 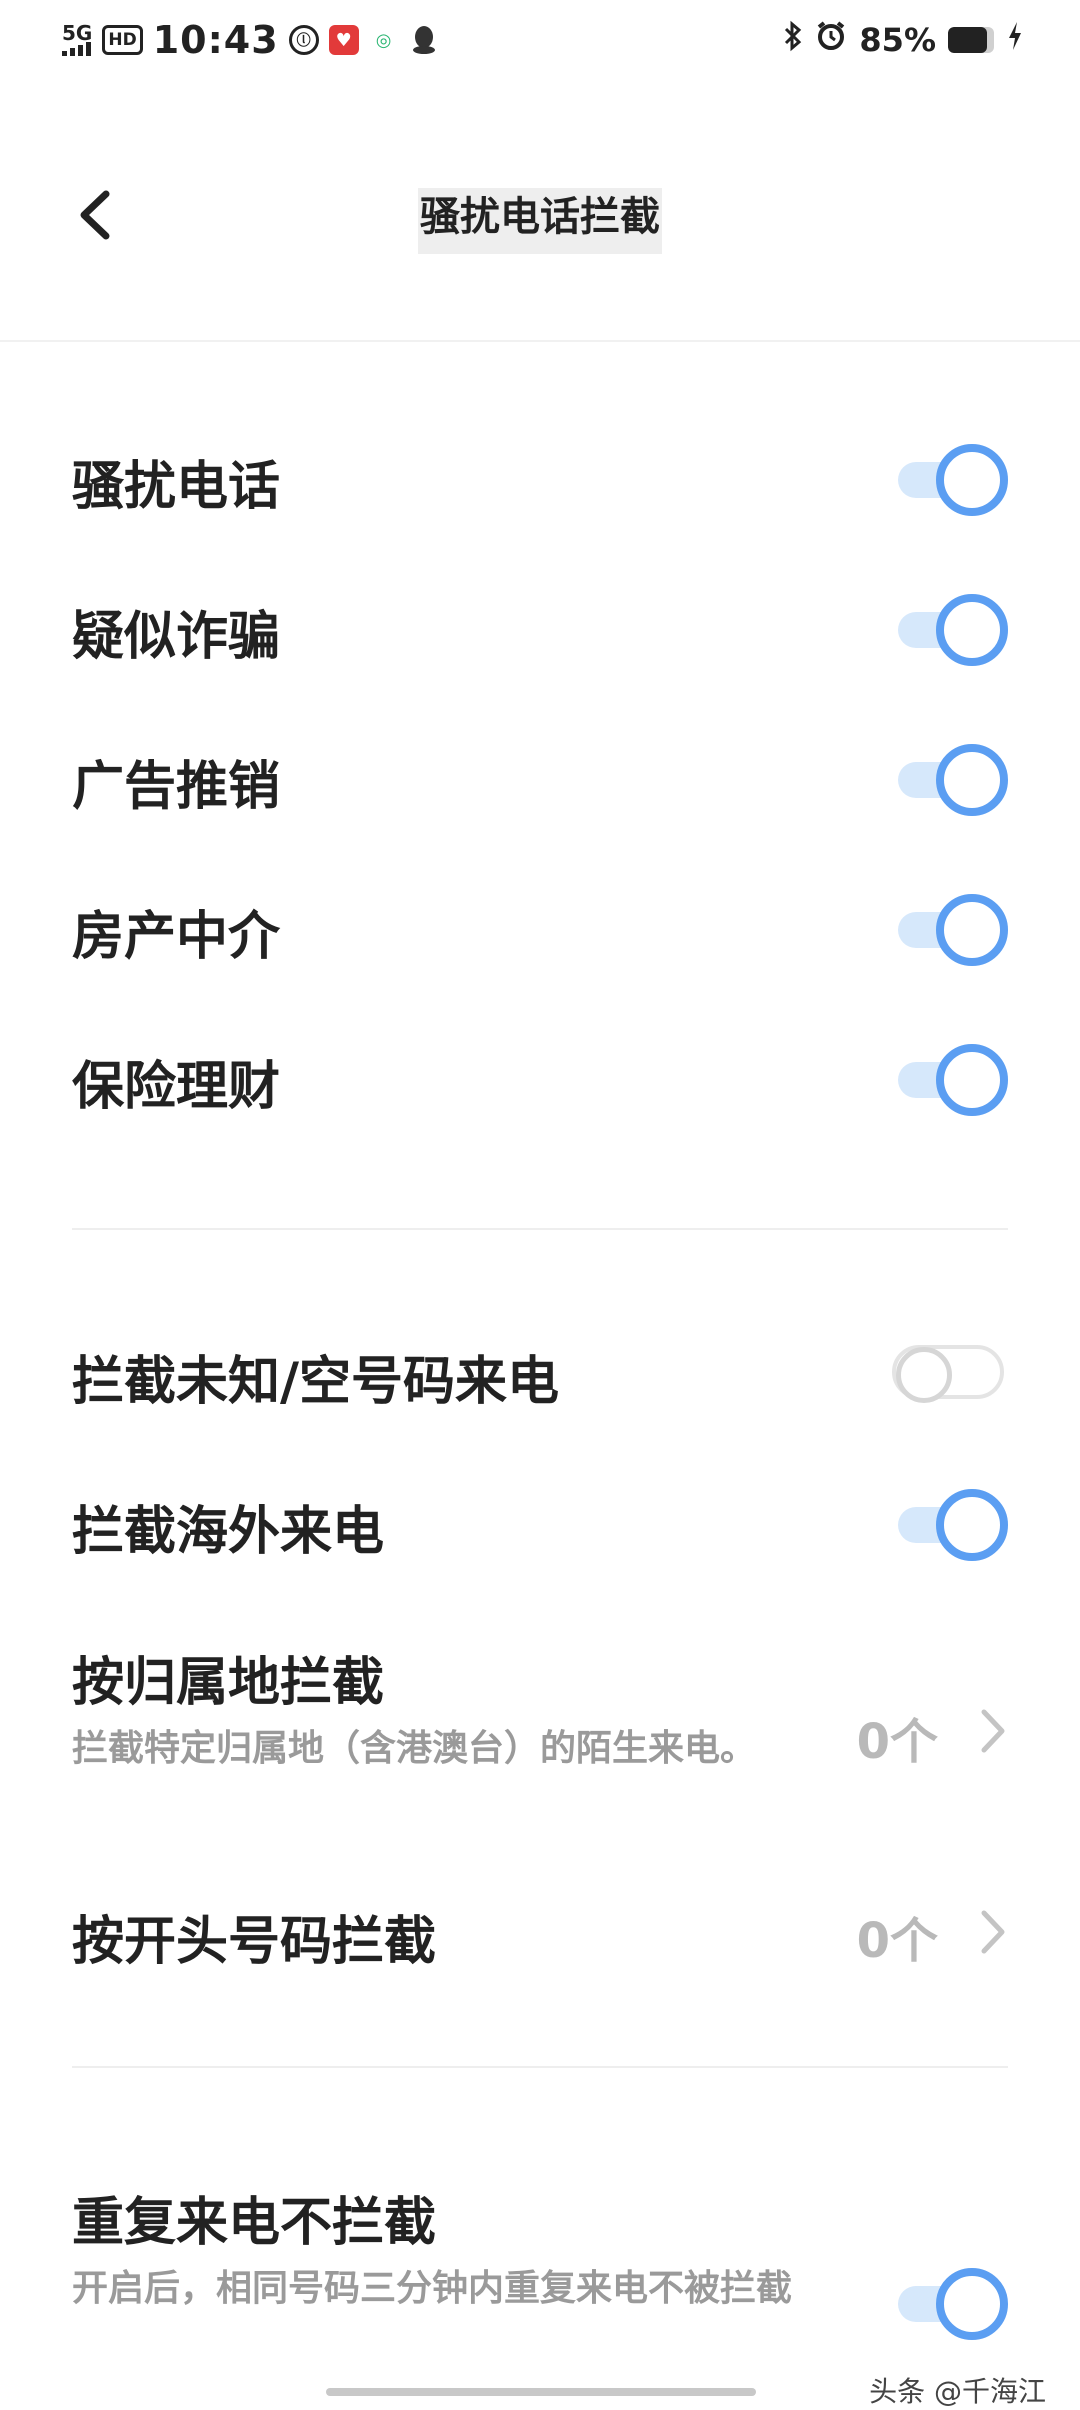 What do you see at coordinates (176, 487) in the screenshot?
I see `category-label: 骚扰电话` at bounding box center [176, 487].